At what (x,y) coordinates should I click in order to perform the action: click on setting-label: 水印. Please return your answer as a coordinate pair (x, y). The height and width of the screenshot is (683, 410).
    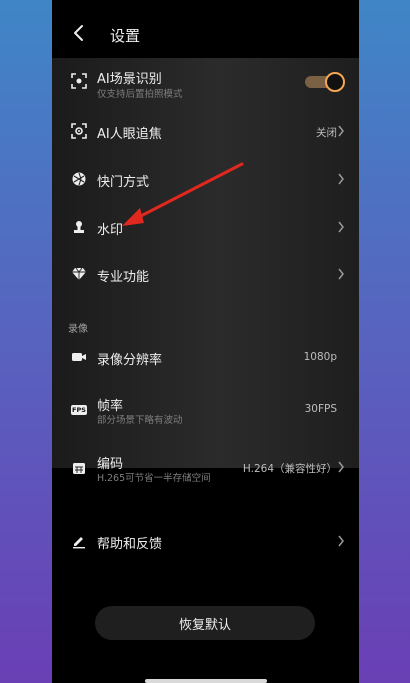
    Looking at the image, I should click on (110, 230).